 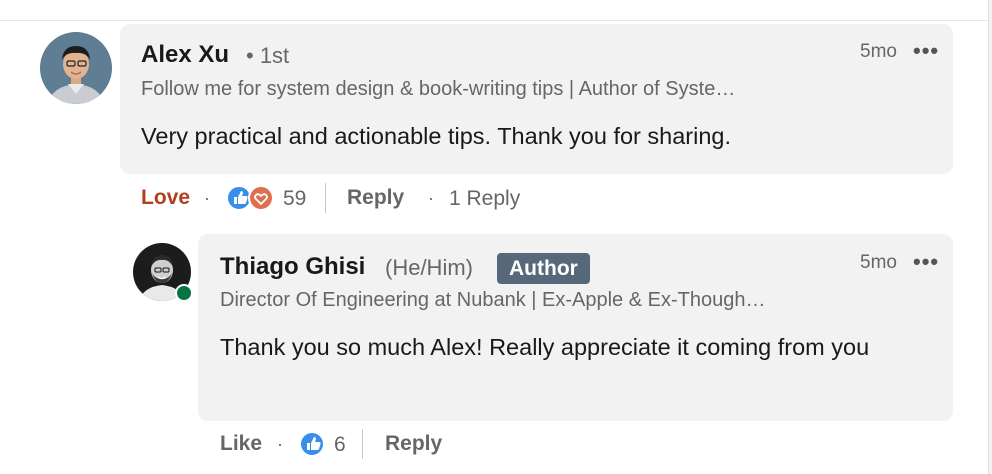 I want to click on reaction-icons, so click(x=251, y=198).